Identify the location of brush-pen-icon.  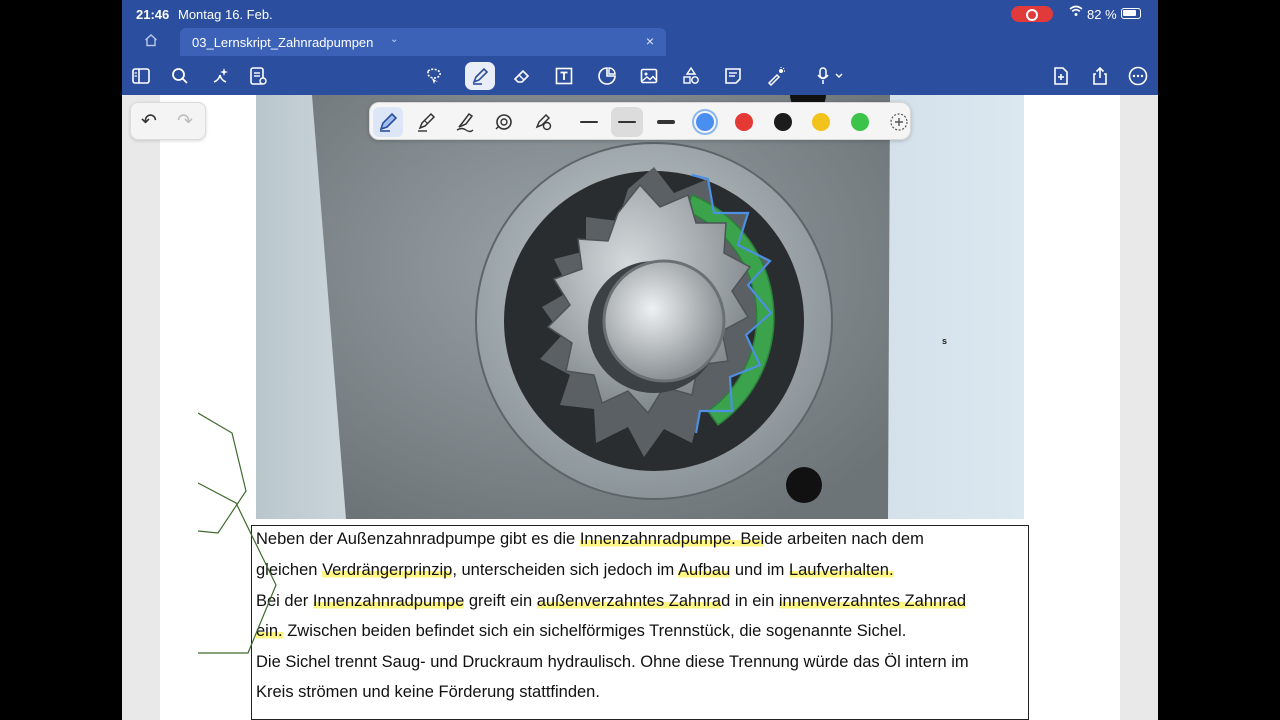
(465, 122).